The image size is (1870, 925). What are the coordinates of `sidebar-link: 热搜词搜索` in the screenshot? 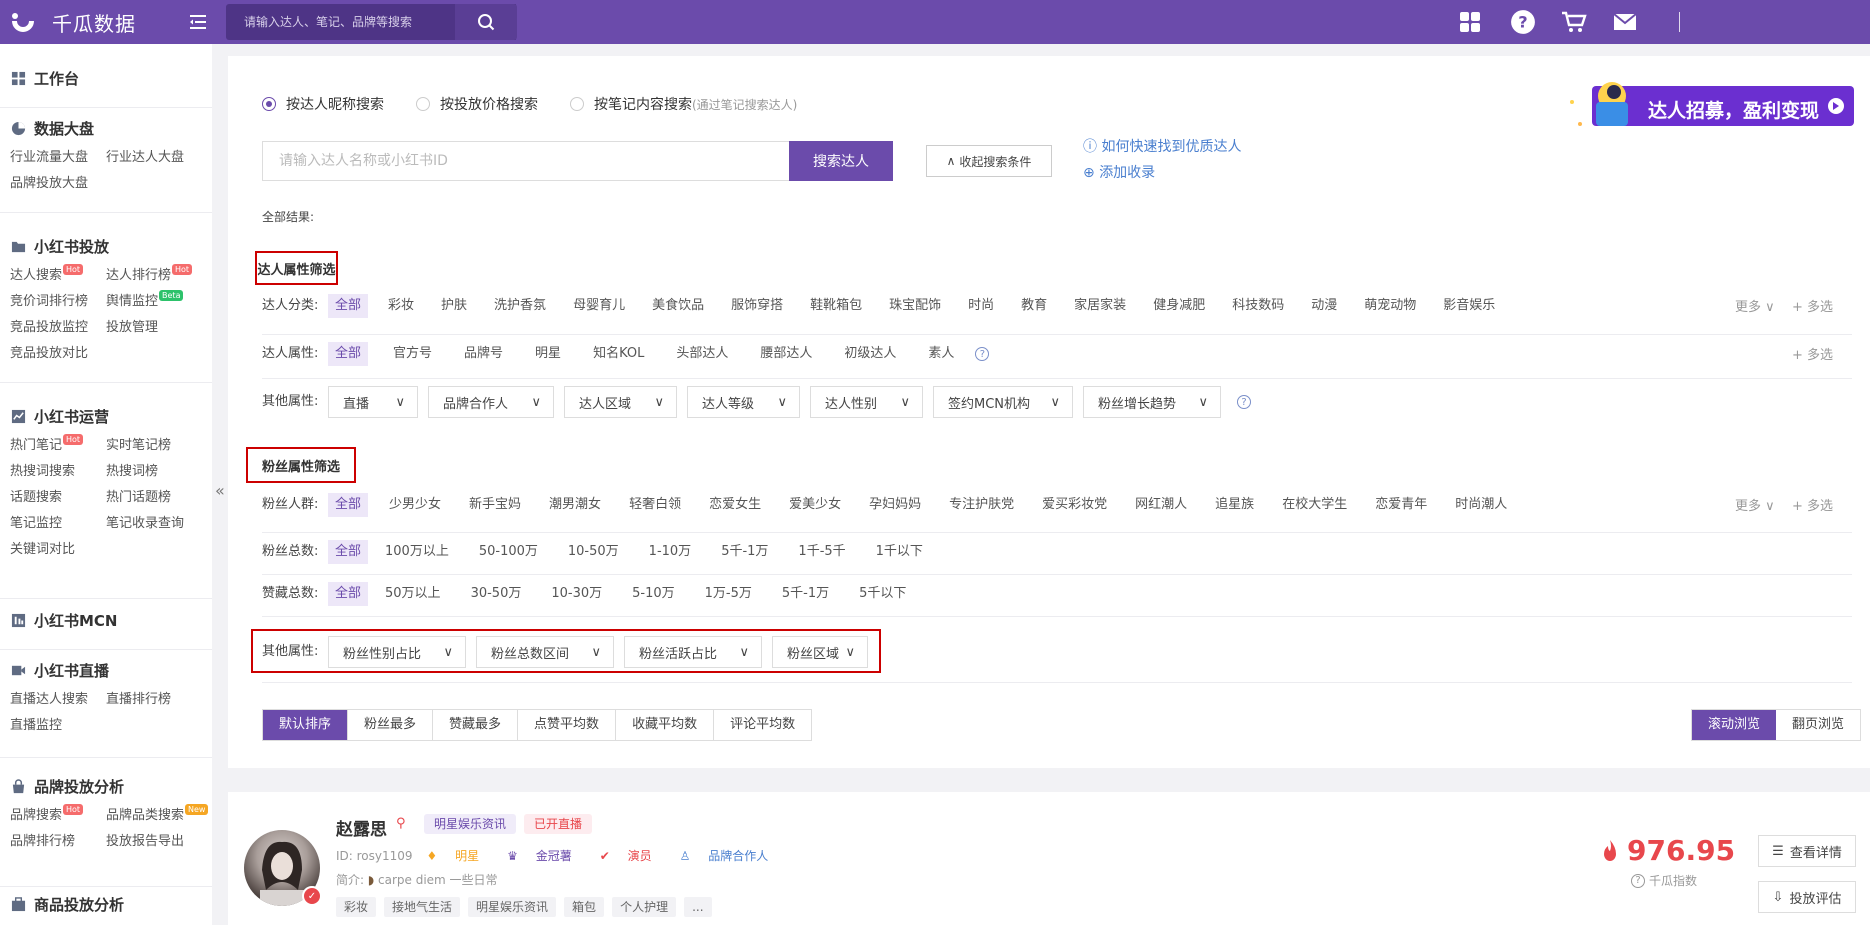 It's located at (58, 472).